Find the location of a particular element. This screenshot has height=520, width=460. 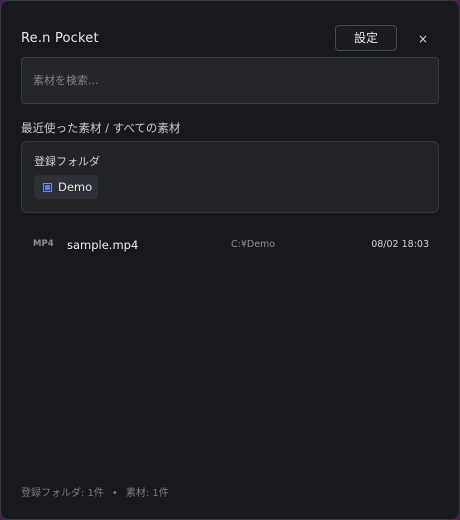

folder-chip-demo: Demo is located at coordinates (66, 187).